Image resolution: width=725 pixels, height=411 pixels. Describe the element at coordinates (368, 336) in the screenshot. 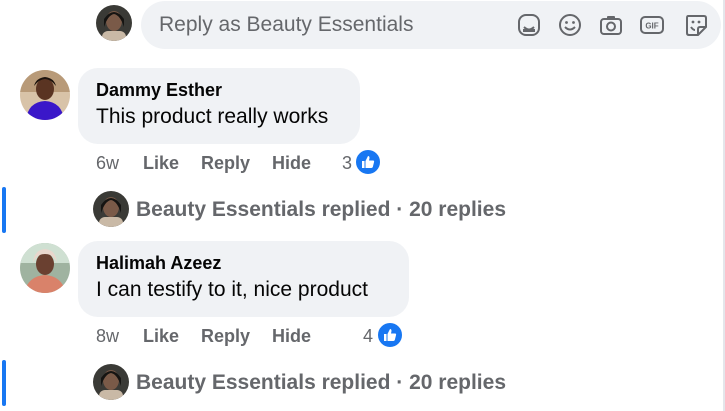

I see `reaction-count: 4` at that location.